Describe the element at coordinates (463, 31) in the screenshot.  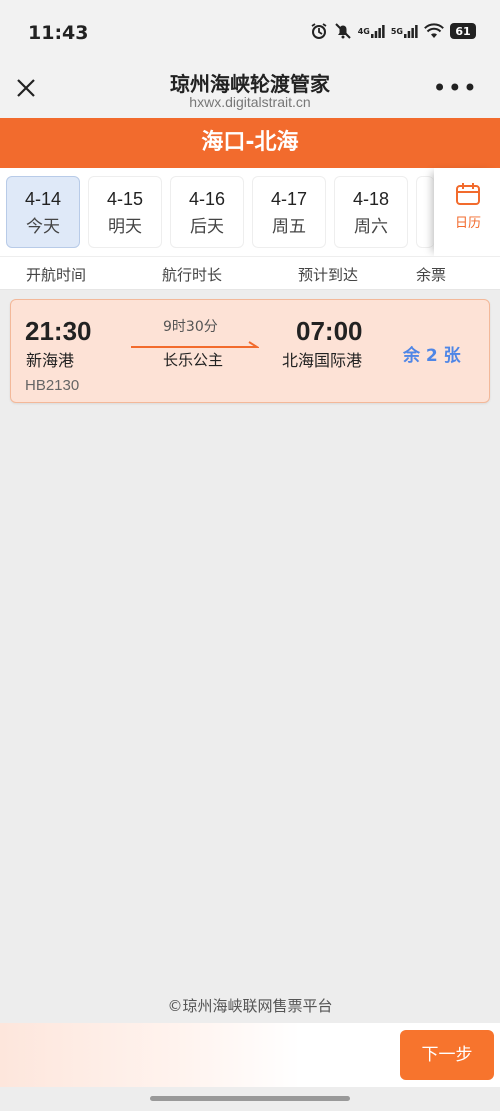
I see `battery-icon: 61` at that location.